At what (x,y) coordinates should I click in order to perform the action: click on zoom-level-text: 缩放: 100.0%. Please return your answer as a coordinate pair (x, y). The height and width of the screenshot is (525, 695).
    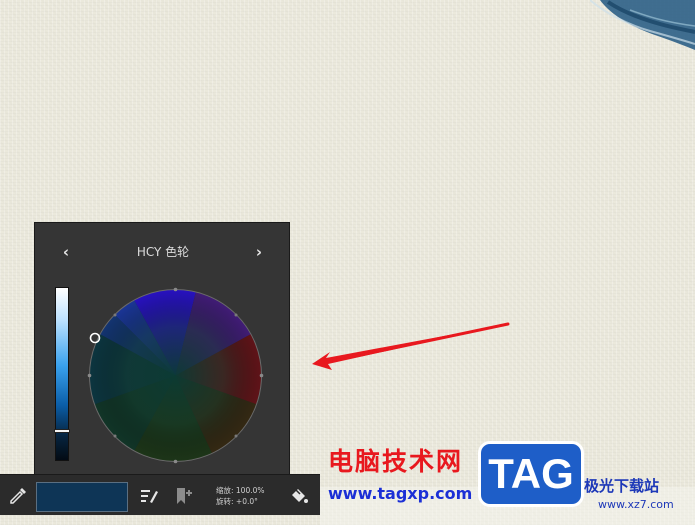
    Looking at the image, I should click on (240, 490).